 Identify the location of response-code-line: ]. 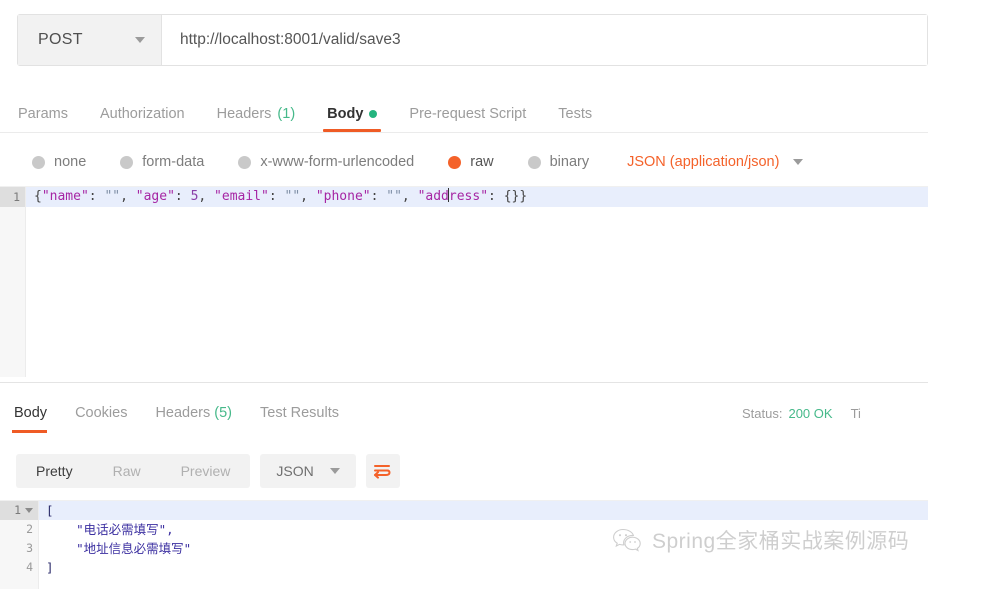
(50, 567).